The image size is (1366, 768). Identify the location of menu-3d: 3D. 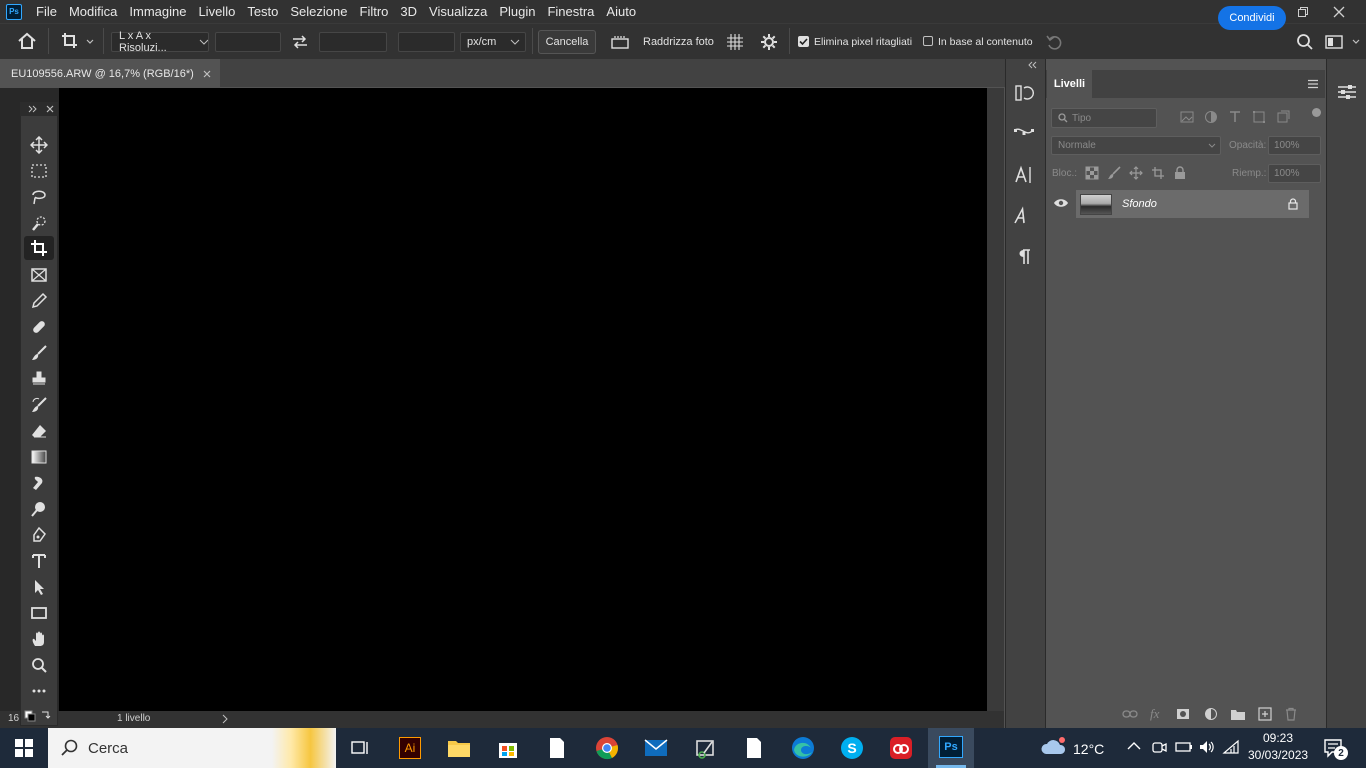
(408, 11).